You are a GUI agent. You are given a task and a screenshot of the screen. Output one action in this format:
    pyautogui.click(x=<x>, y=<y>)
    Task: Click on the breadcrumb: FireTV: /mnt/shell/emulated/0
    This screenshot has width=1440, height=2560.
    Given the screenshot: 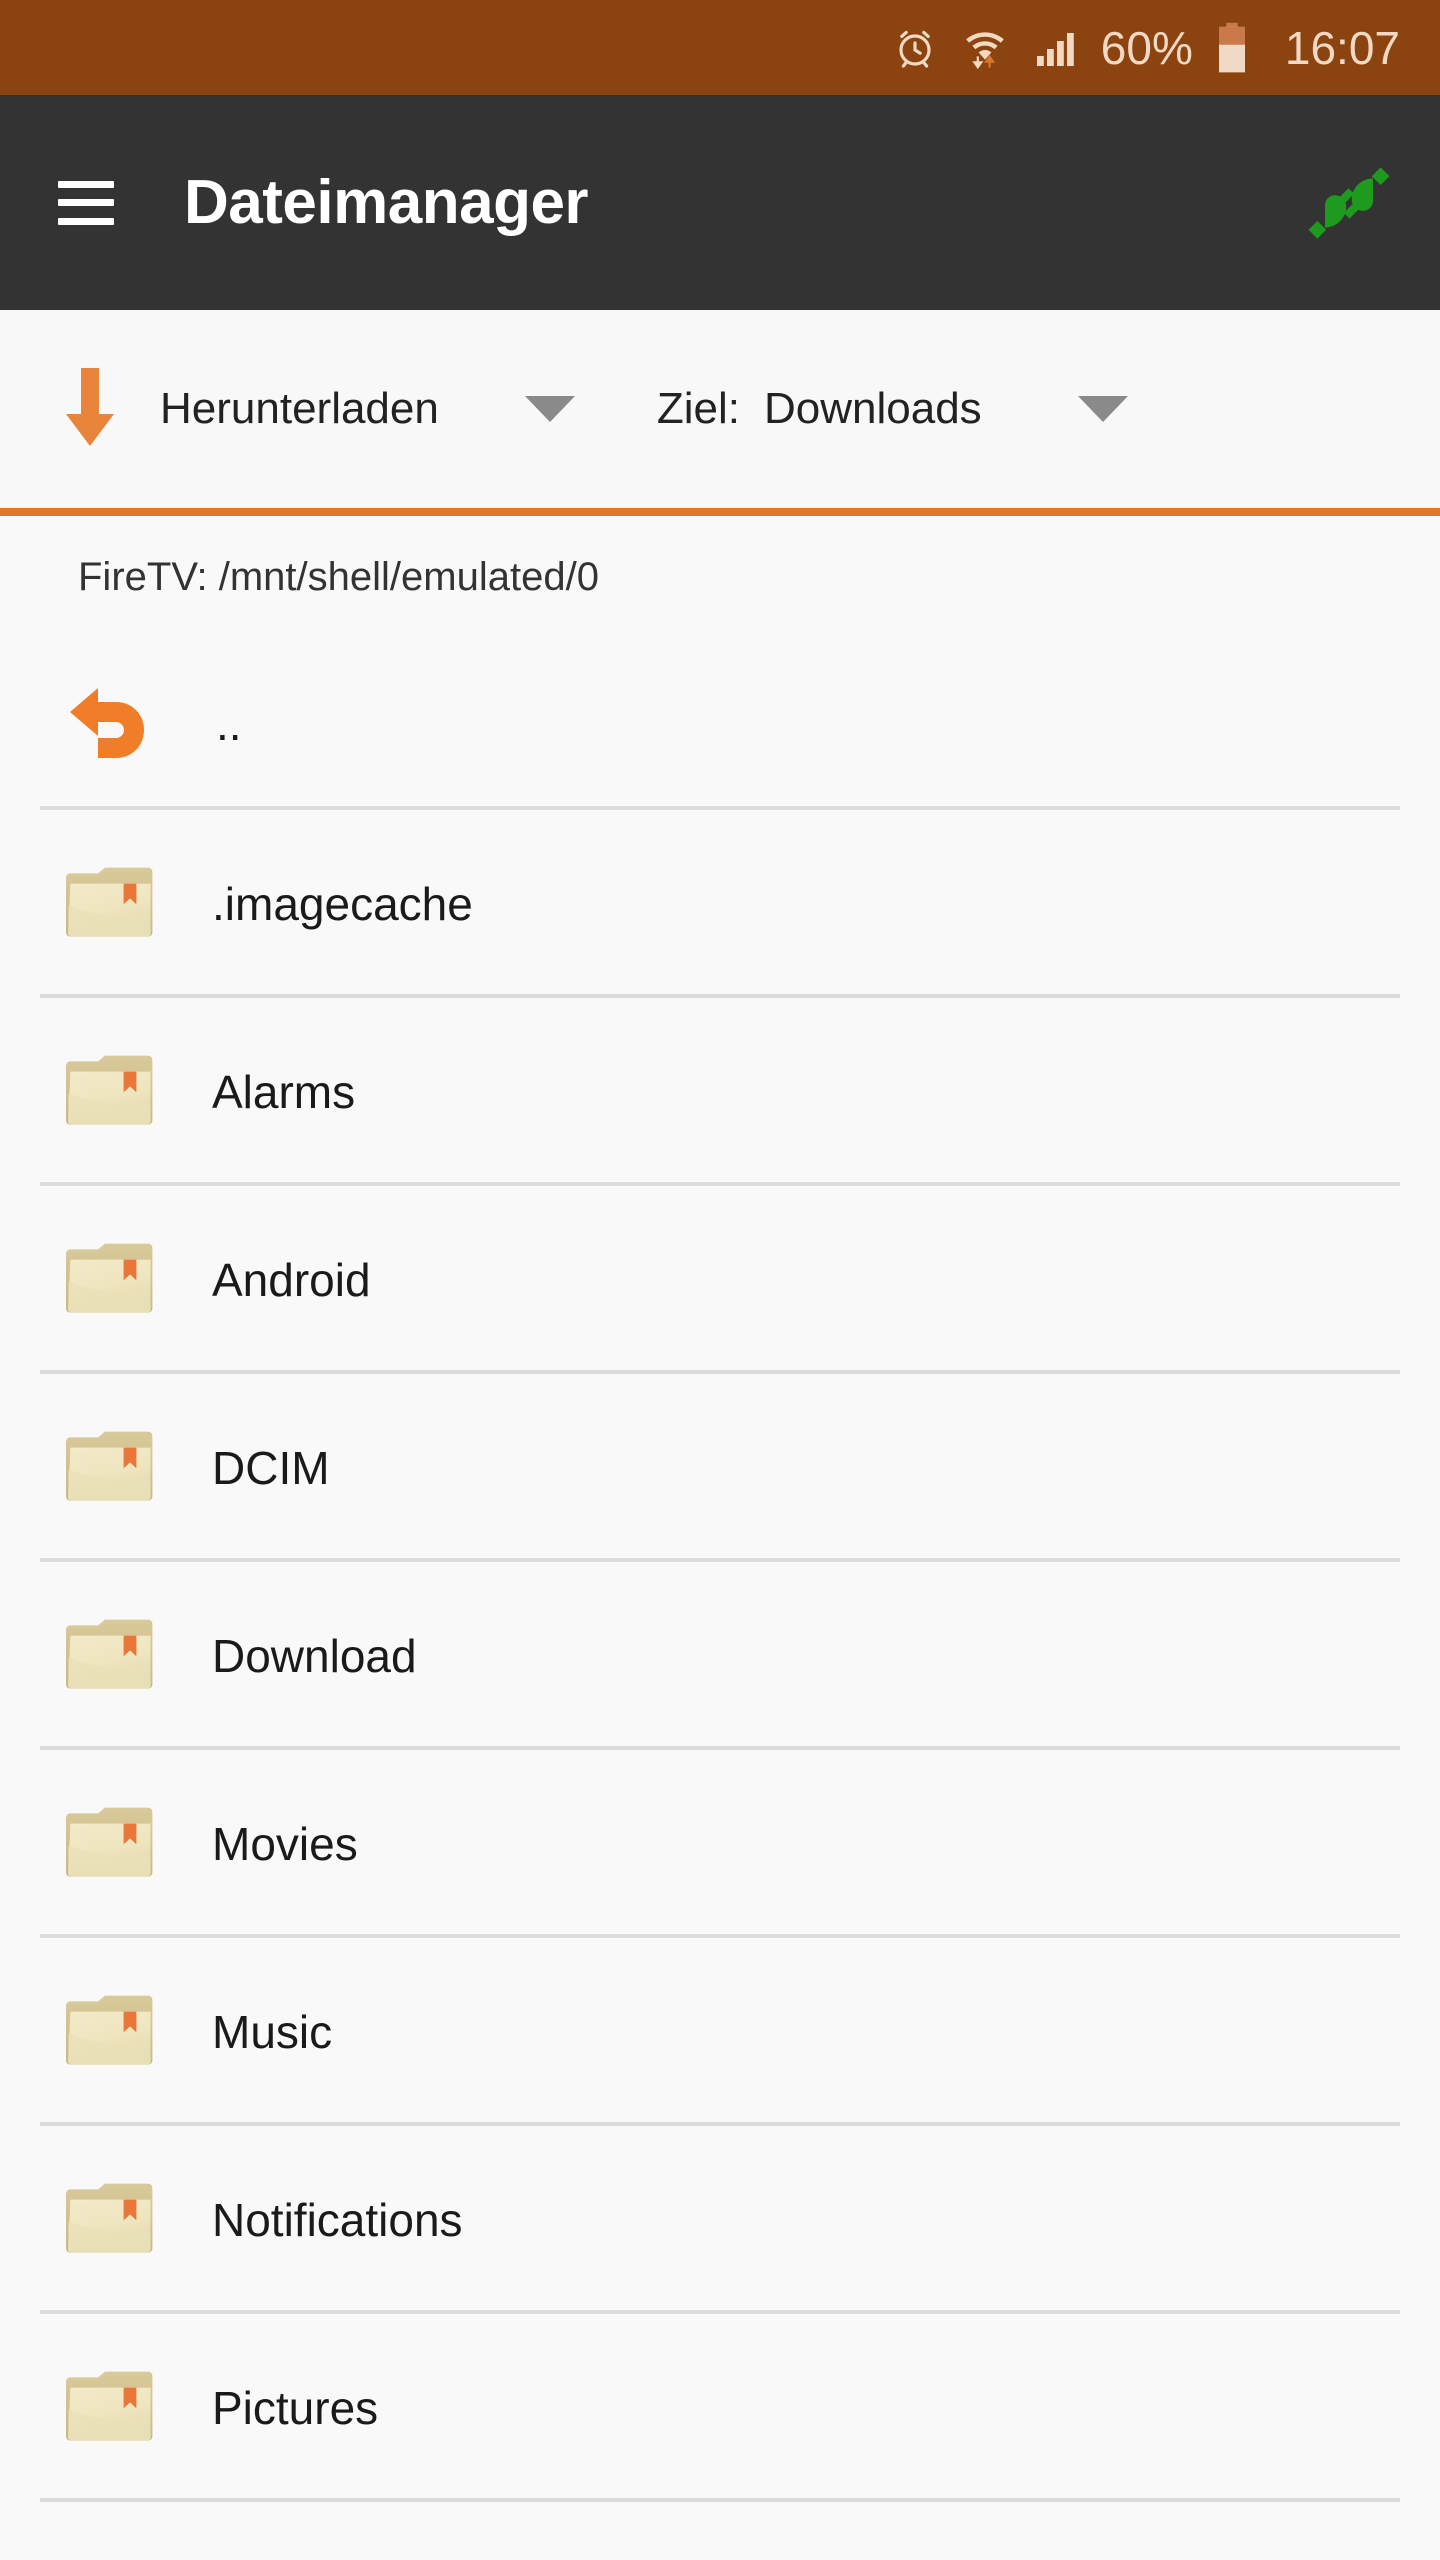 What is the action you would take?
    pyautogui.click(x=720, y=577)
    